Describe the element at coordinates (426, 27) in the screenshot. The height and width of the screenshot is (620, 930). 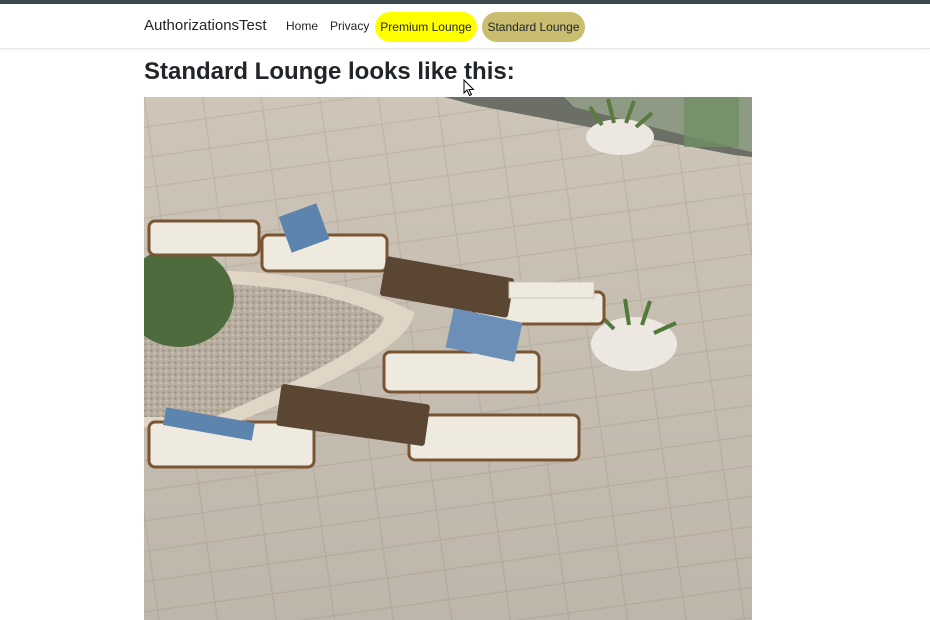
I see `nav-premium-lounge-button: Premium Lounge` at that location.